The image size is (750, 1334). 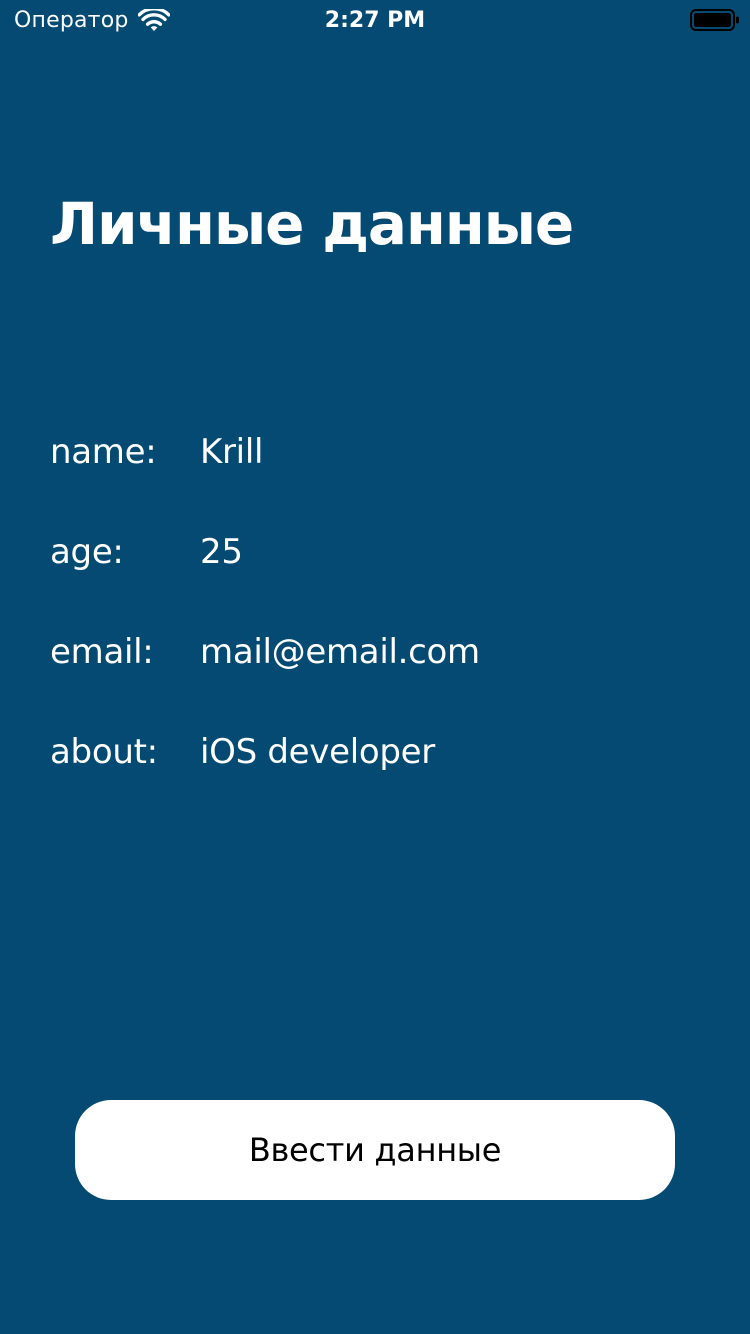 I want to click on status-bar: Оператор 2:27 PM, so click(x=375, y=21).